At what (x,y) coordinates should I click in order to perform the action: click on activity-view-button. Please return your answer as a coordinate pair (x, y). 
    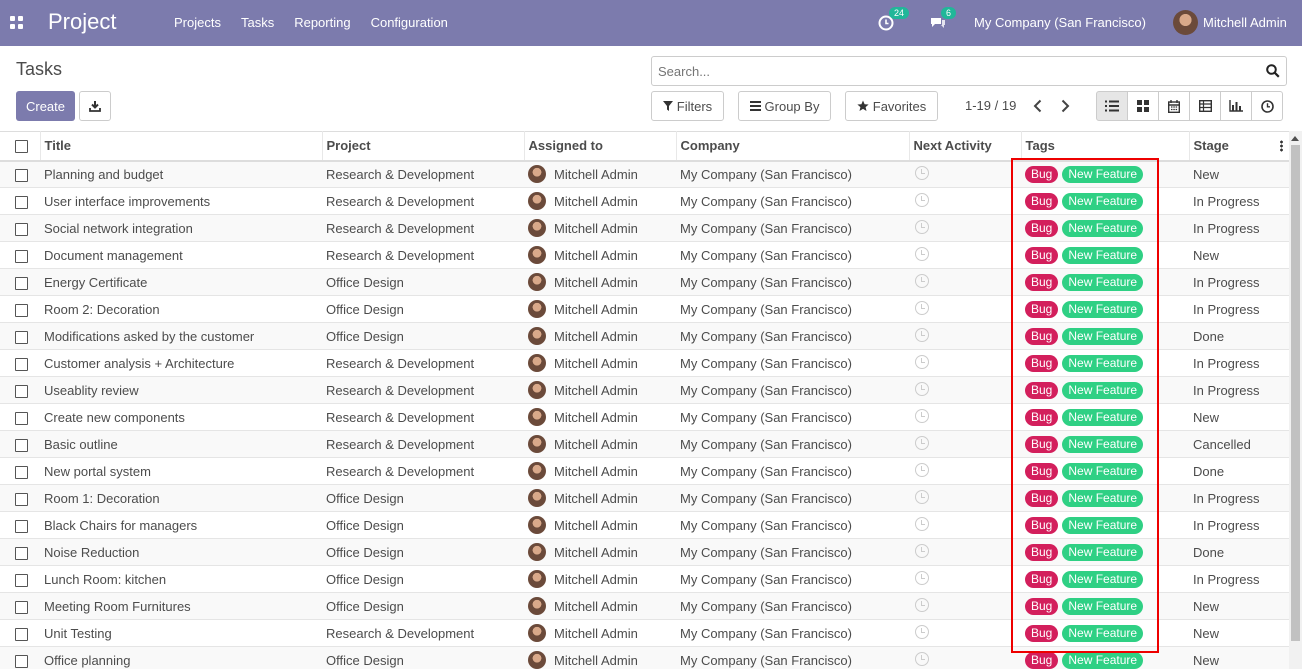
    Looking at the image, I should click on (1267, 106).